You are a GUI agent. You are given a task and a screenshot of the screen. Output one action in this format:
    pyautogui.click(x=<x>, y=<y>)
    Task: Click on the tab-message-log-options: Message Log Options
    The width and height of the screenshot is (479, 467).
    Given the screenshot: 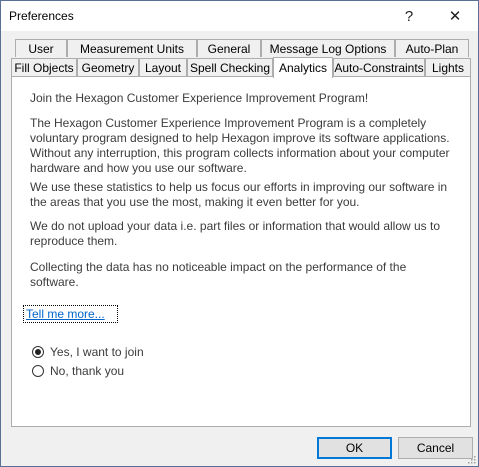 What is the action you would take?
    pyautogui.click(x=328, y=48)
    